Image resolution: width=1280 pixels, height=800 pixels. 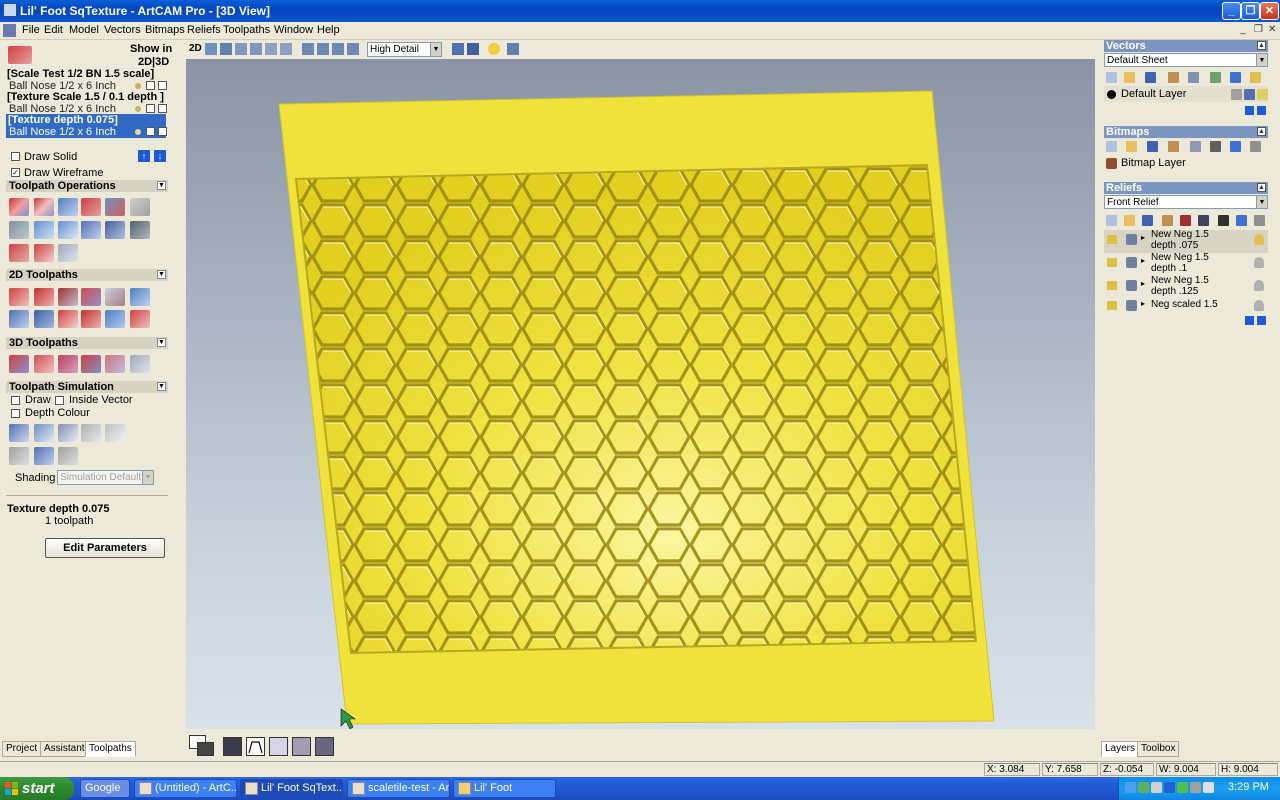 I want to click on new-layer-icon, so click(x=1111, y=77).